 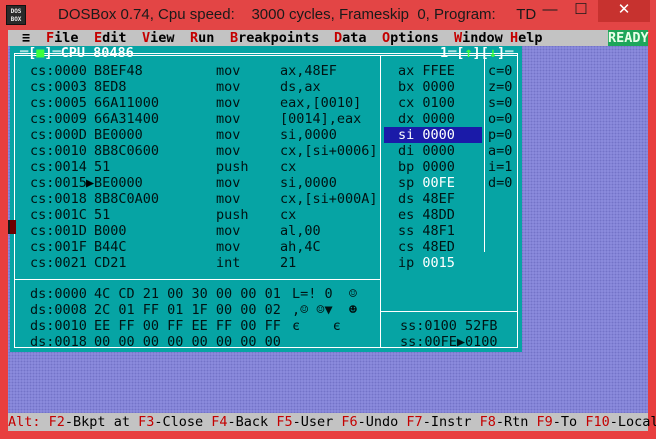 What do you see at coordinates (426, 199) in the screenshot?
I see `register-ds: ds 48EF` at bounding box center [426, 199].